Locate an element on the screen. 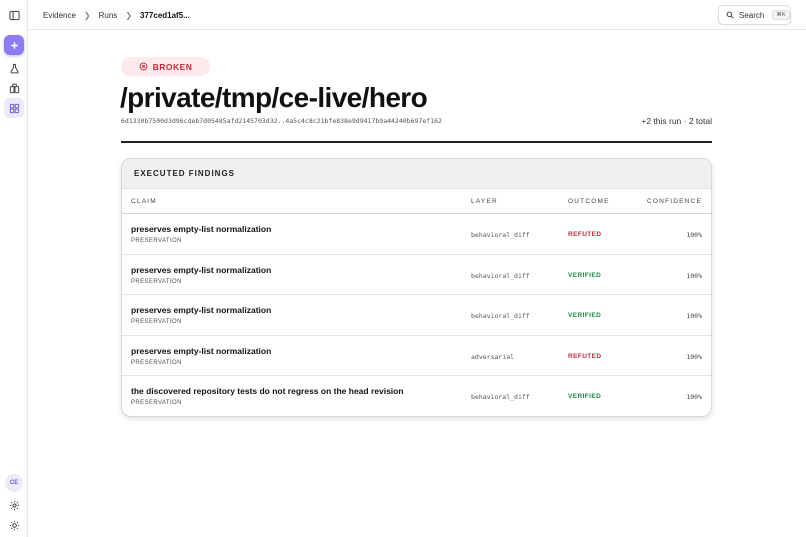 This screenshot has width=806, height=537. toggle-sidebar-button is located at coordinates (14, 15).